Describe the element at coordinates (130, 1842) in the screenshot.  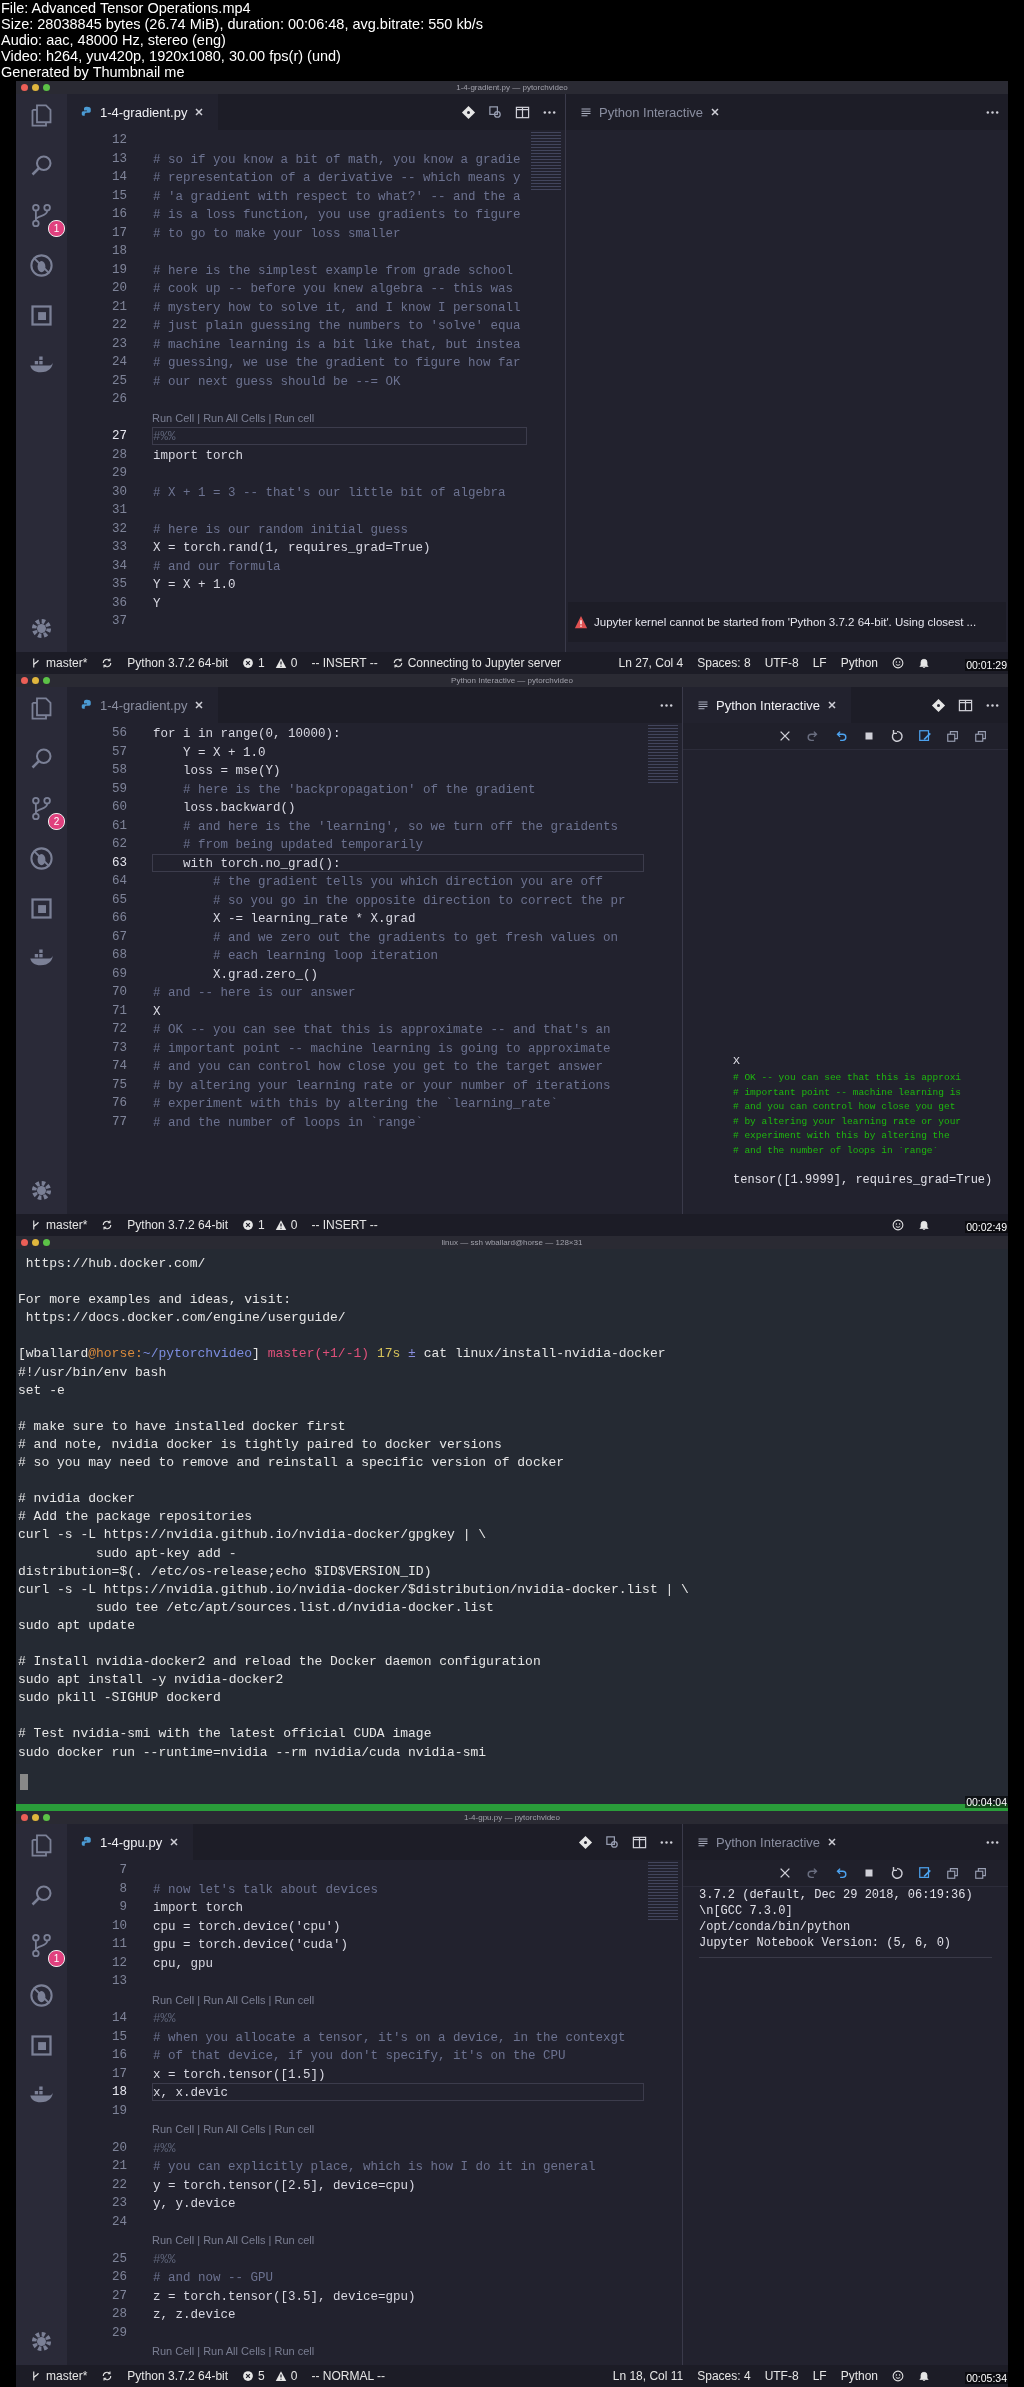
I see `editor-tab: 1-4-gpu.py` at that location.